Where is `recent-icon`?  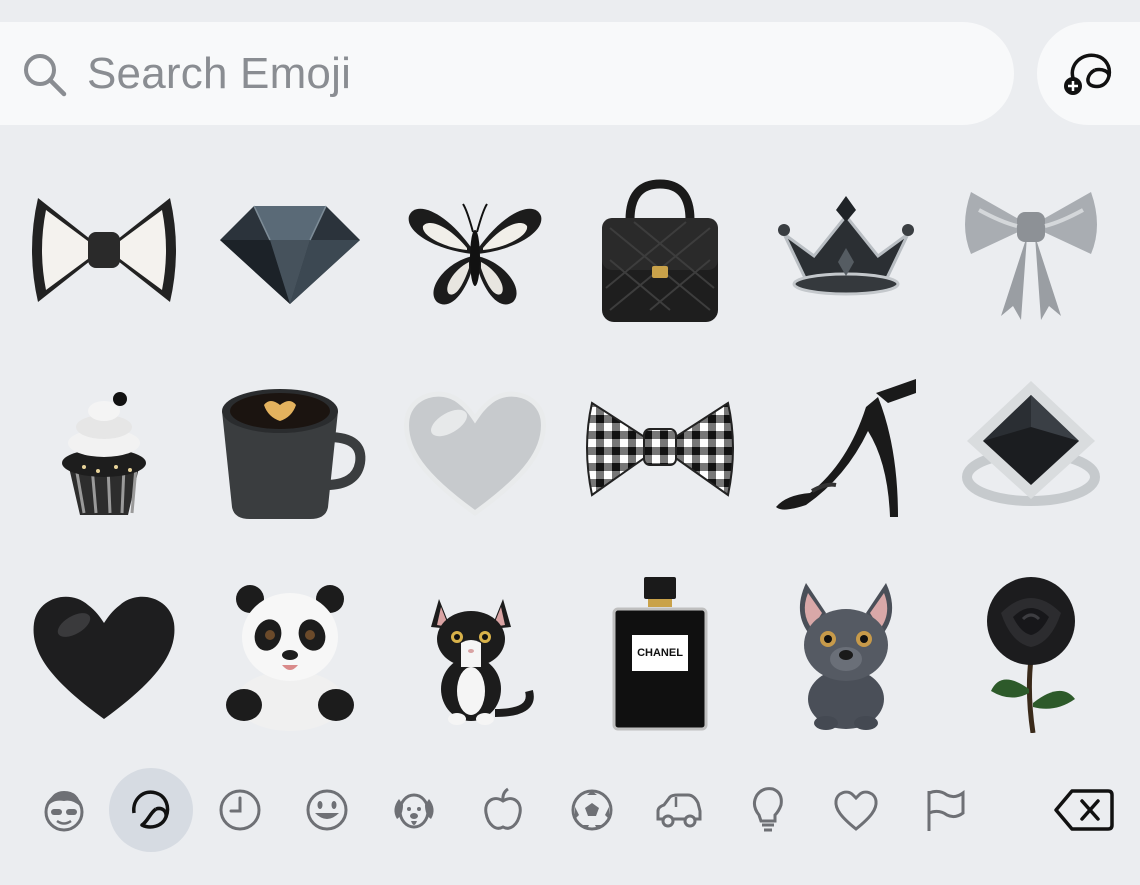
recent-icon is located at coordinates (240, 810).